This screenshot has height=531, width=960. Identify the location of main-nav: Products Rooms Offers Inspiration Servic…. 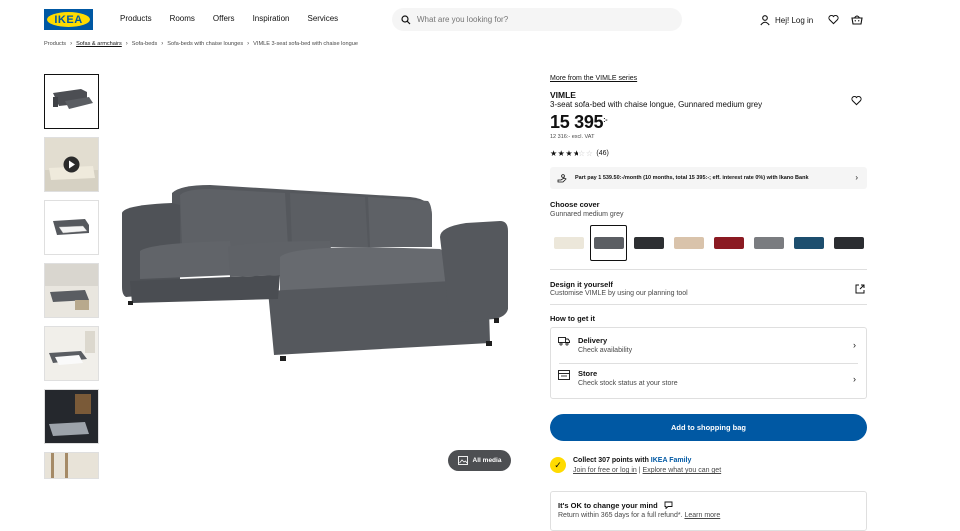
(238, 18).